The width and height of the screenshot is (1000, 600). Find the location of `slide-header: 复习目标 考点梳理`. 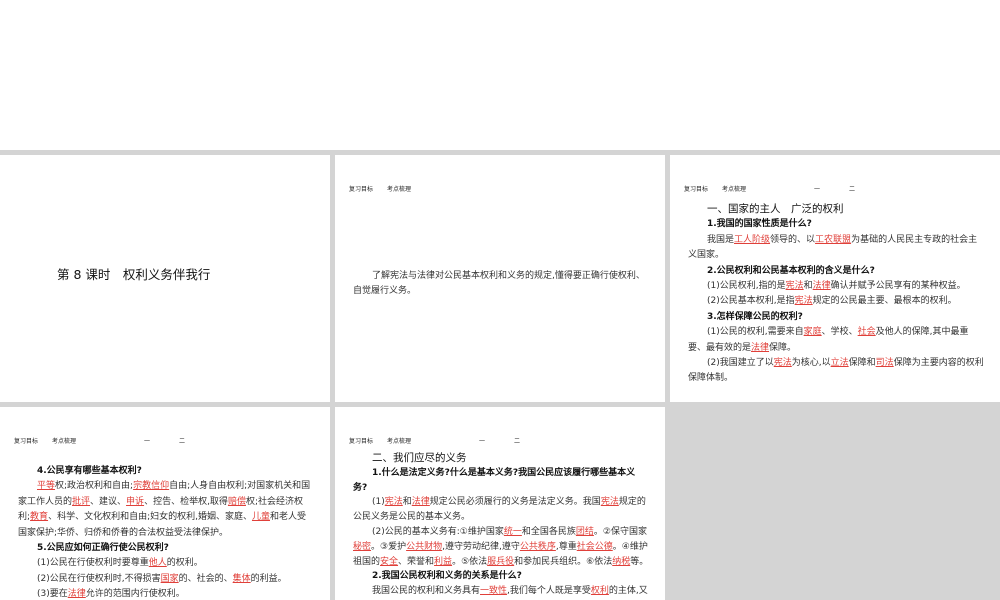

slide-header: 复习目标 考点梳理 is located at coordinates (380, 188).